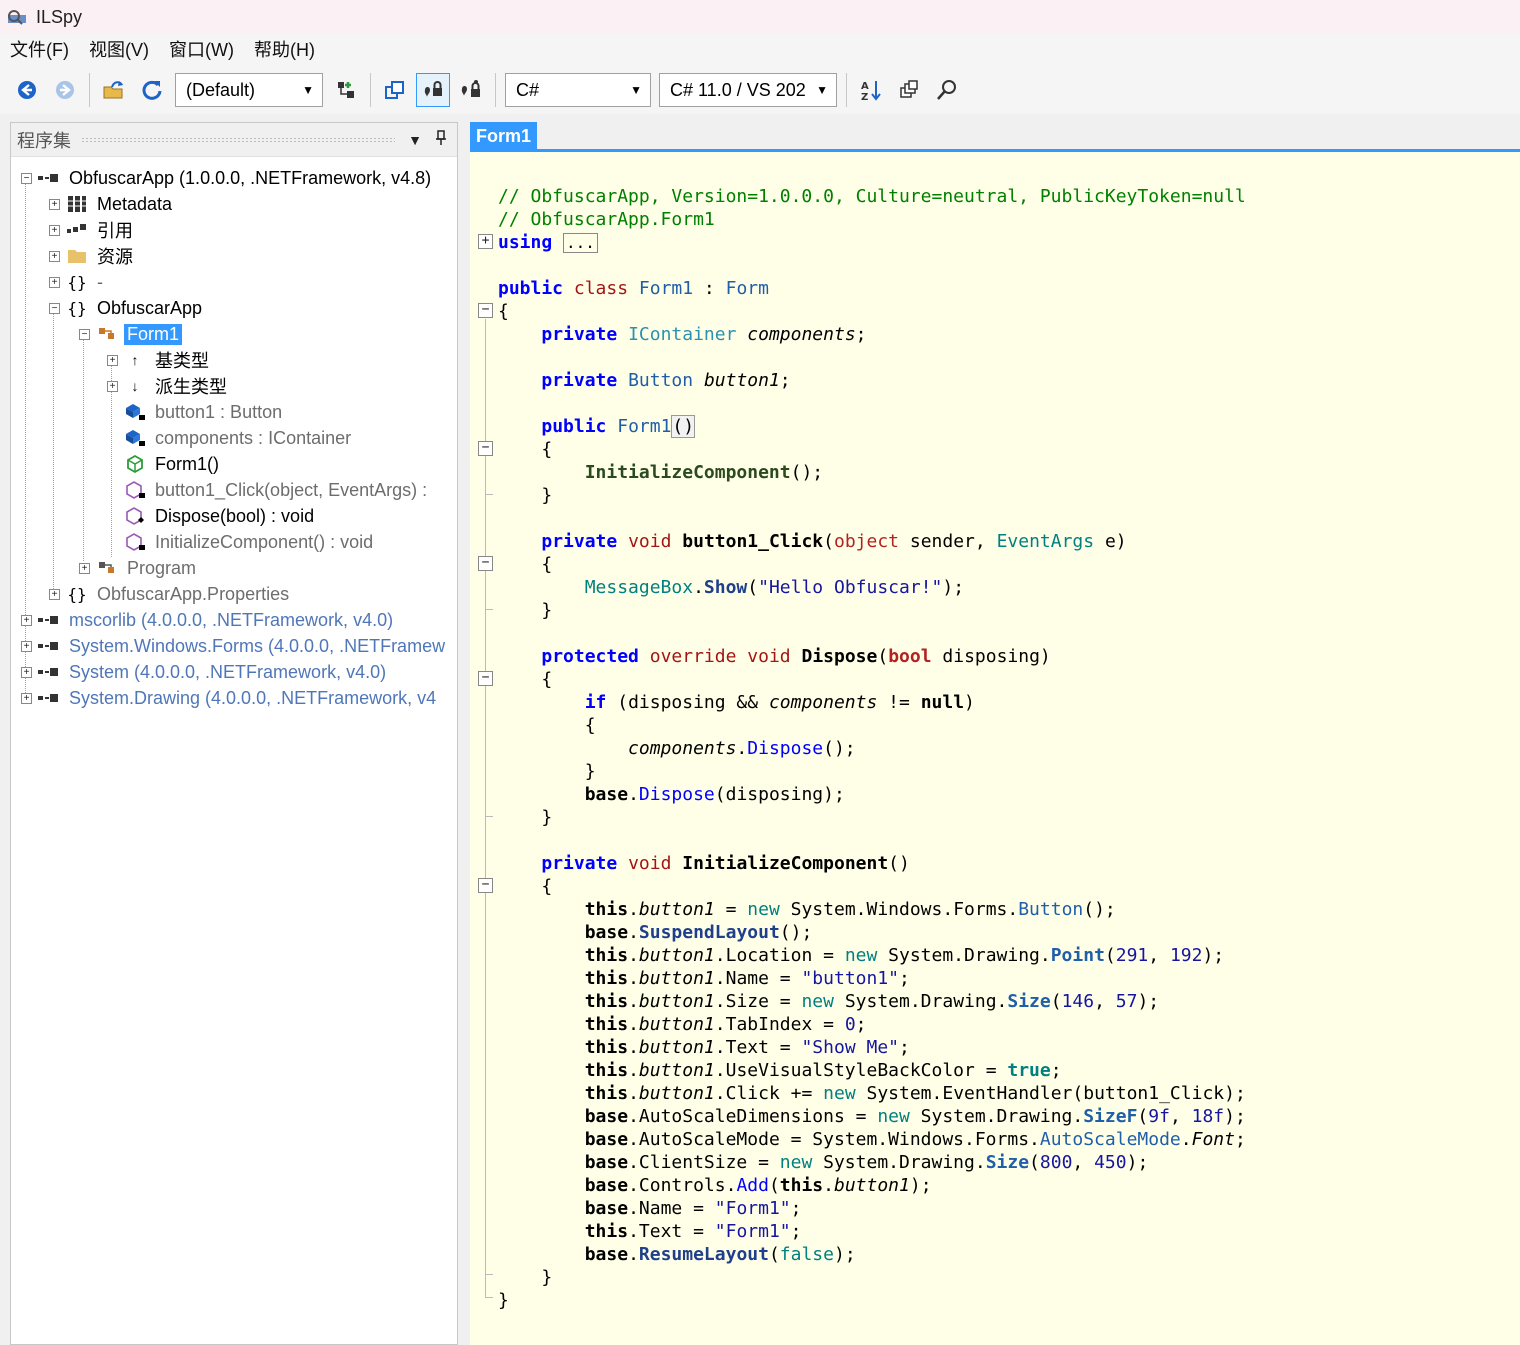 The image size is (1520, 1345). What do you see at coordinates (18, 17) in the screenshot?
I see `ilspy-logo-icon` at bounding box center [18, 17].